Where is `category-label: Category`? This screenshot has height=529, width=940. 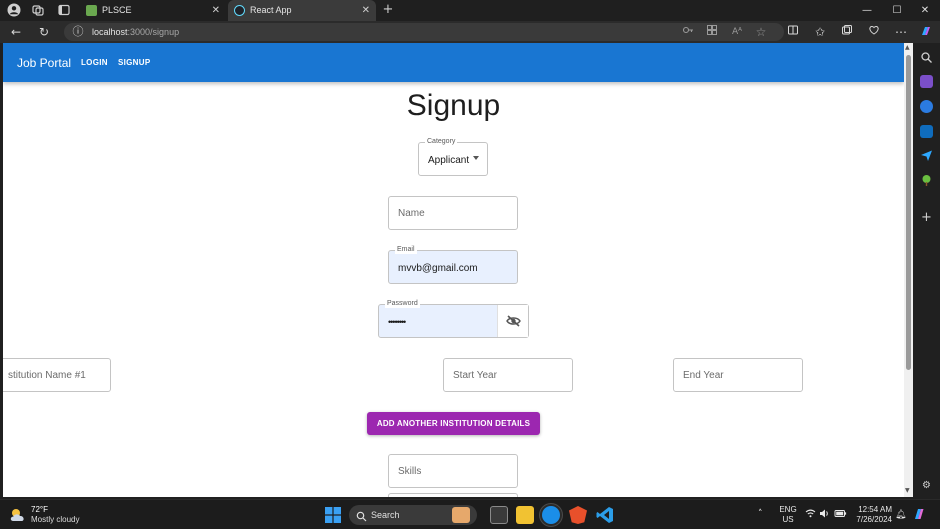 category-label: Category is located at coordinates (441, 141).